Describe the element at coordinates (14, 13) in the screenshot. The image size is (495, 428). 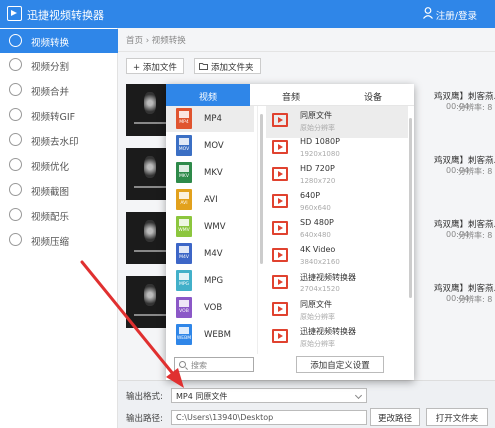
I see `app-logo-icon` at that location.